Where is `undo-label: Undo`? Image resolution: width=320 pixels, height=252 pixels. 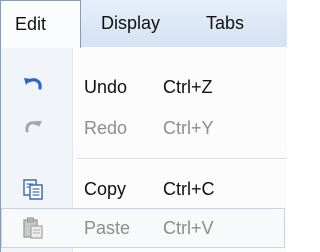 undo-label: Undo is located at coordinates (106, 87).